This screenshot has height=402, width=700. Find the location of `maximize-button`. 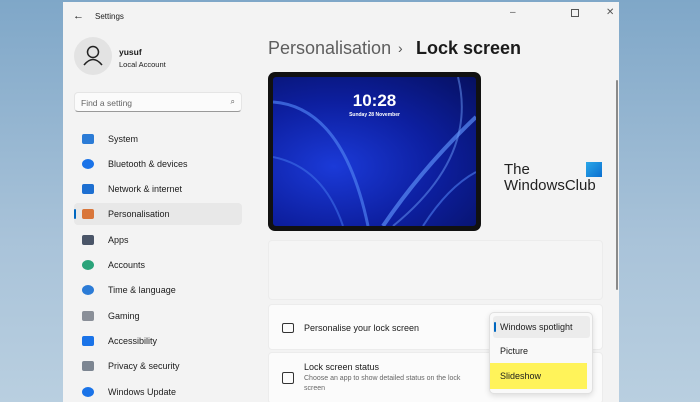

maximize-button is located at coordinates (575, 13).